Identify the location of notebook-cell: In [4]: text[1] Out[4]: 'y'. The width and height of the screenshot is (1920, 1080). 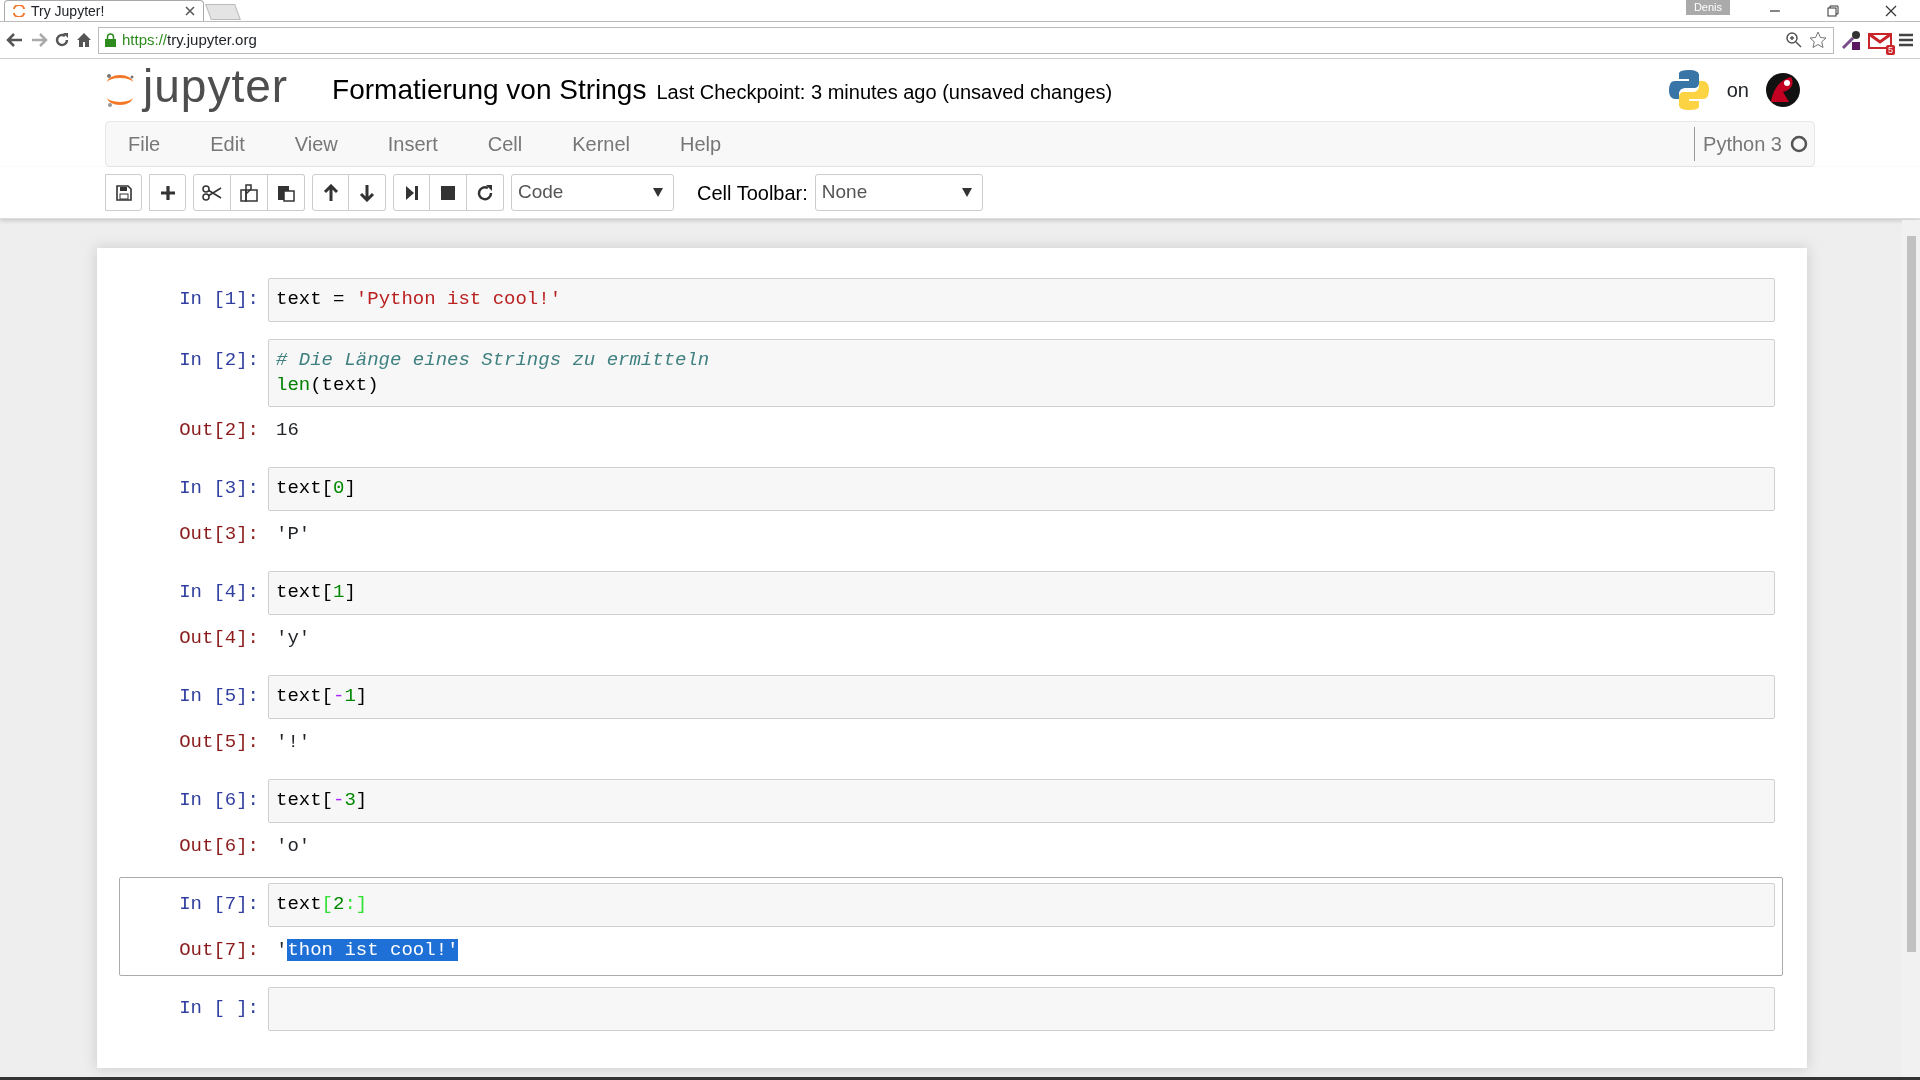
(951, 614).